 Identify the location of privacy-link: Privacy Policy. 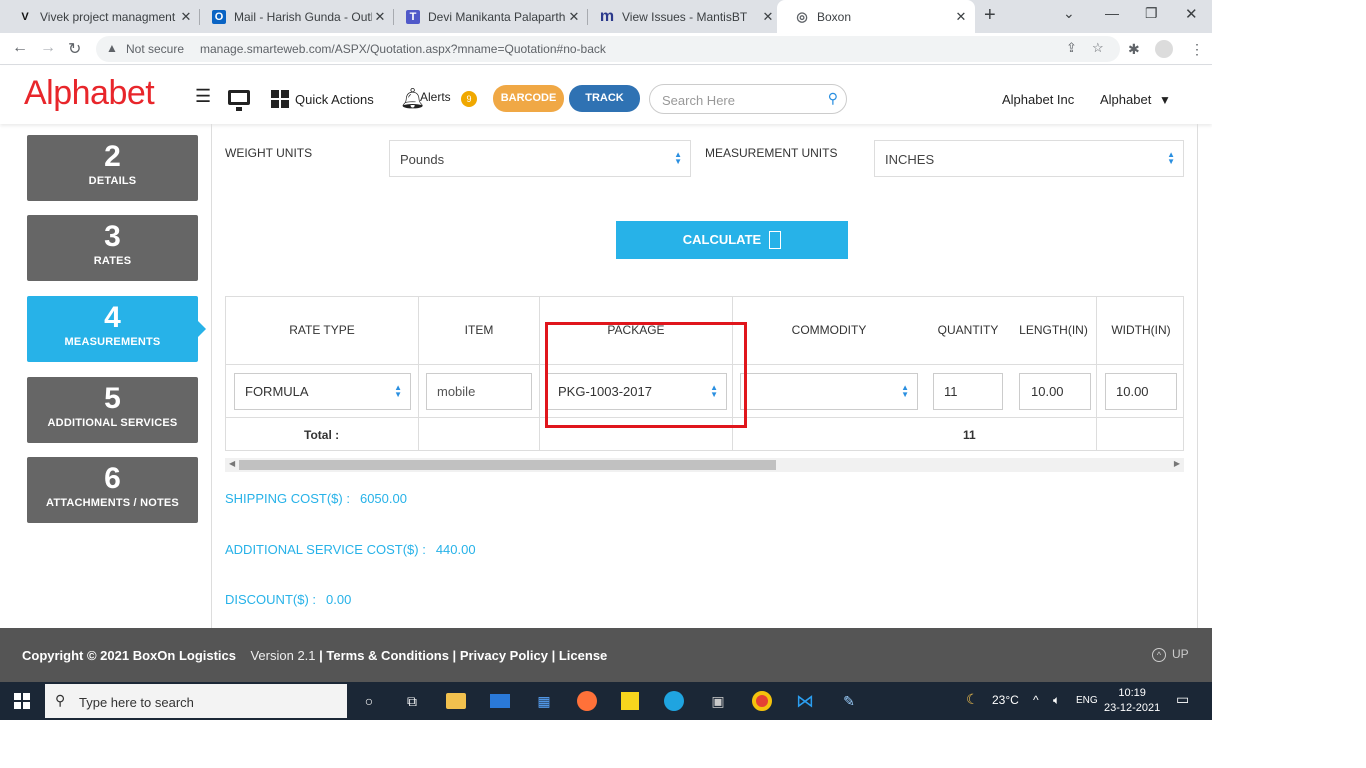
(504, 655).